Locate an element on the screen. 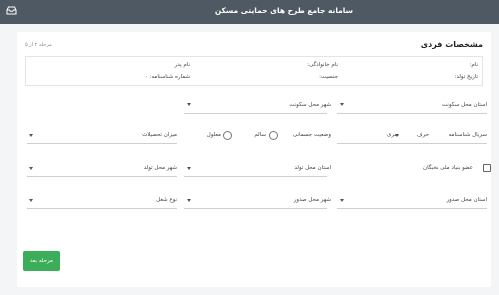 This screenshot has height=295, width=499. app-title: سامانه جامع طرح های حمایتی مسکن is located at coordinates (283, 10).